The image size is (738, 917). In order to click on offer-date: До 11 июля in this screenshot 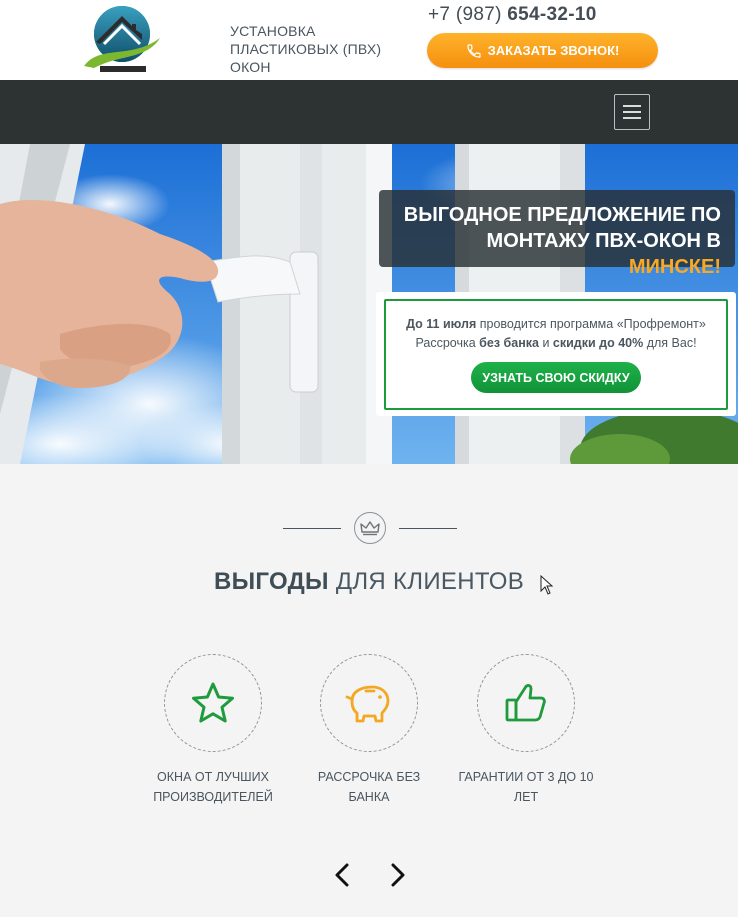, I will do `click(441, 324)`.